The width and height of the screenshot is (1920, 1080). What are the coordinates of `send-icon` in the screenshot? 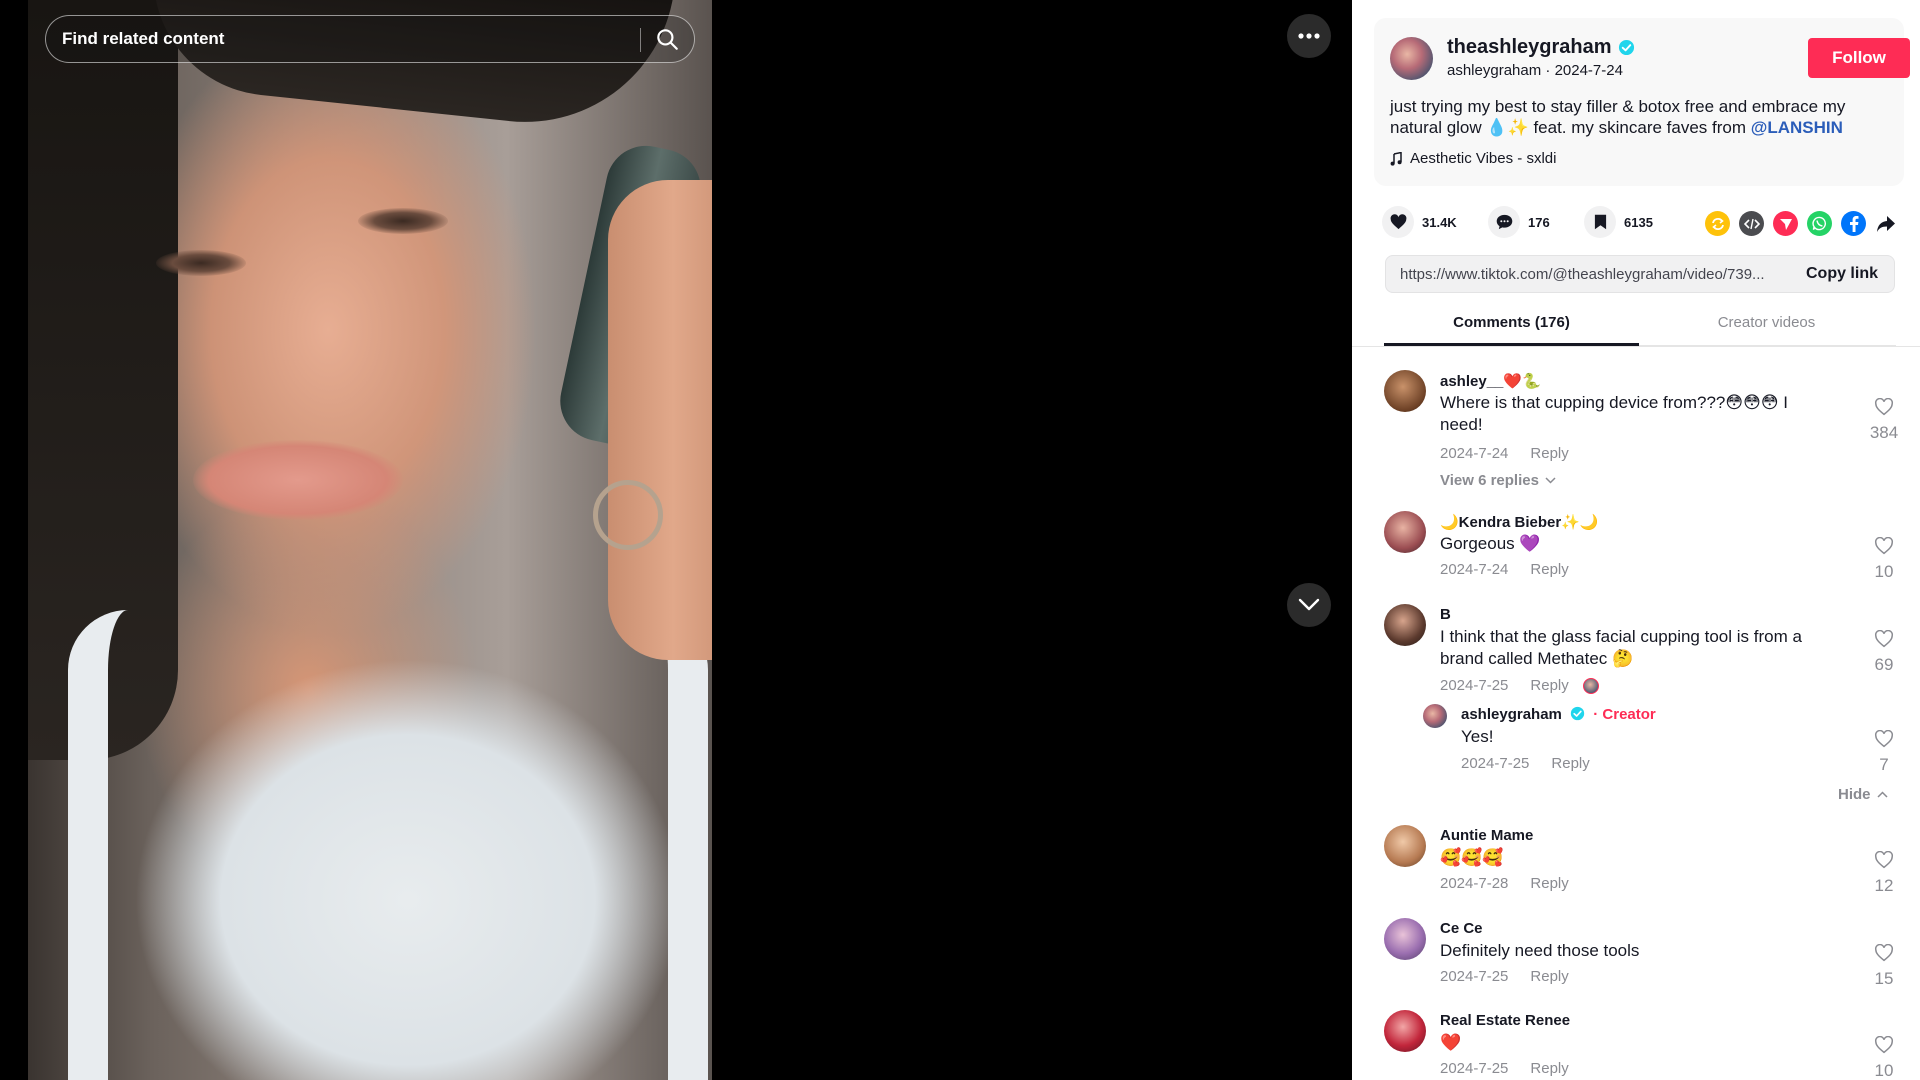 It's located at (1785, 223).